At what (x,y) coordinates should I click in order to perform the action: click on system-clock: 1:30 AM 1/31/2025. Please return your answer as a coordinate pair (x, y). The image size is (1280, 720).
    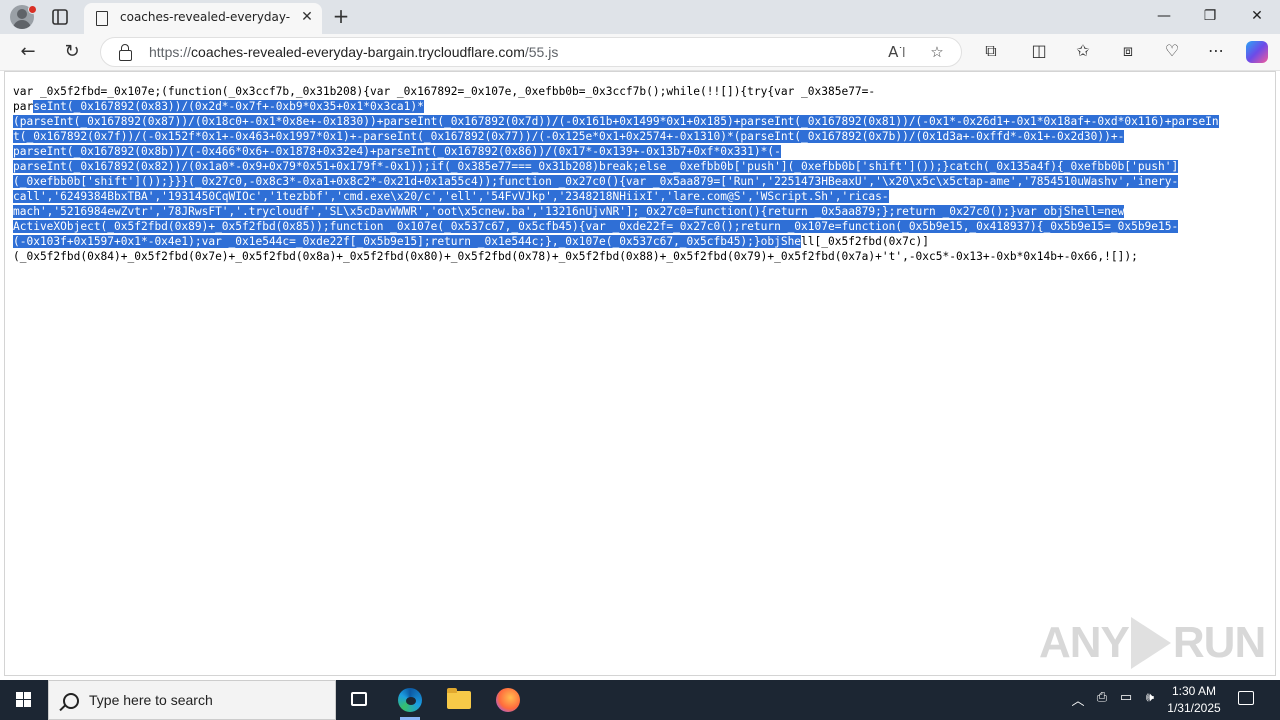
    Looking at the image, I should click on (1194, 700).